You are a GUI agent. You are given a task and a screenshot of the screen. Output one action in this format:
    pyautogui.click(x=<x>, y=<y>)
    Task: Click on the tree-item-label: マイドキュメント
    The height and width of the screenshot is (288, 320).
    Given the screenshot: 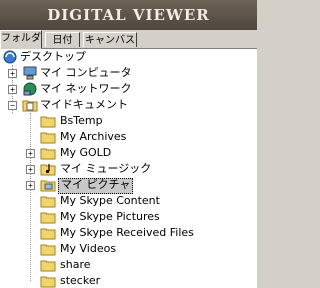 What is the action you would take?
    pyautogui.click(x=84, y=104)
    